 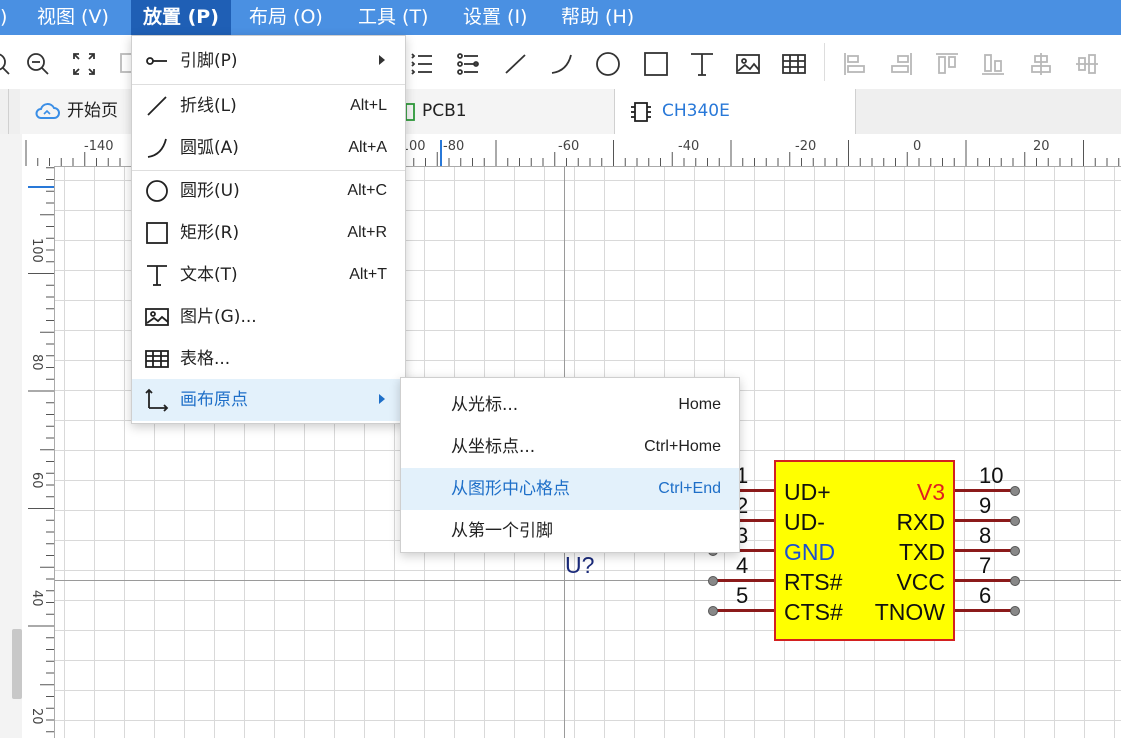 What do you see at coordinates (1041, 64) in the screenshot?
I see `align-center-horizontal-icon` at bounding box center [1041, 64].